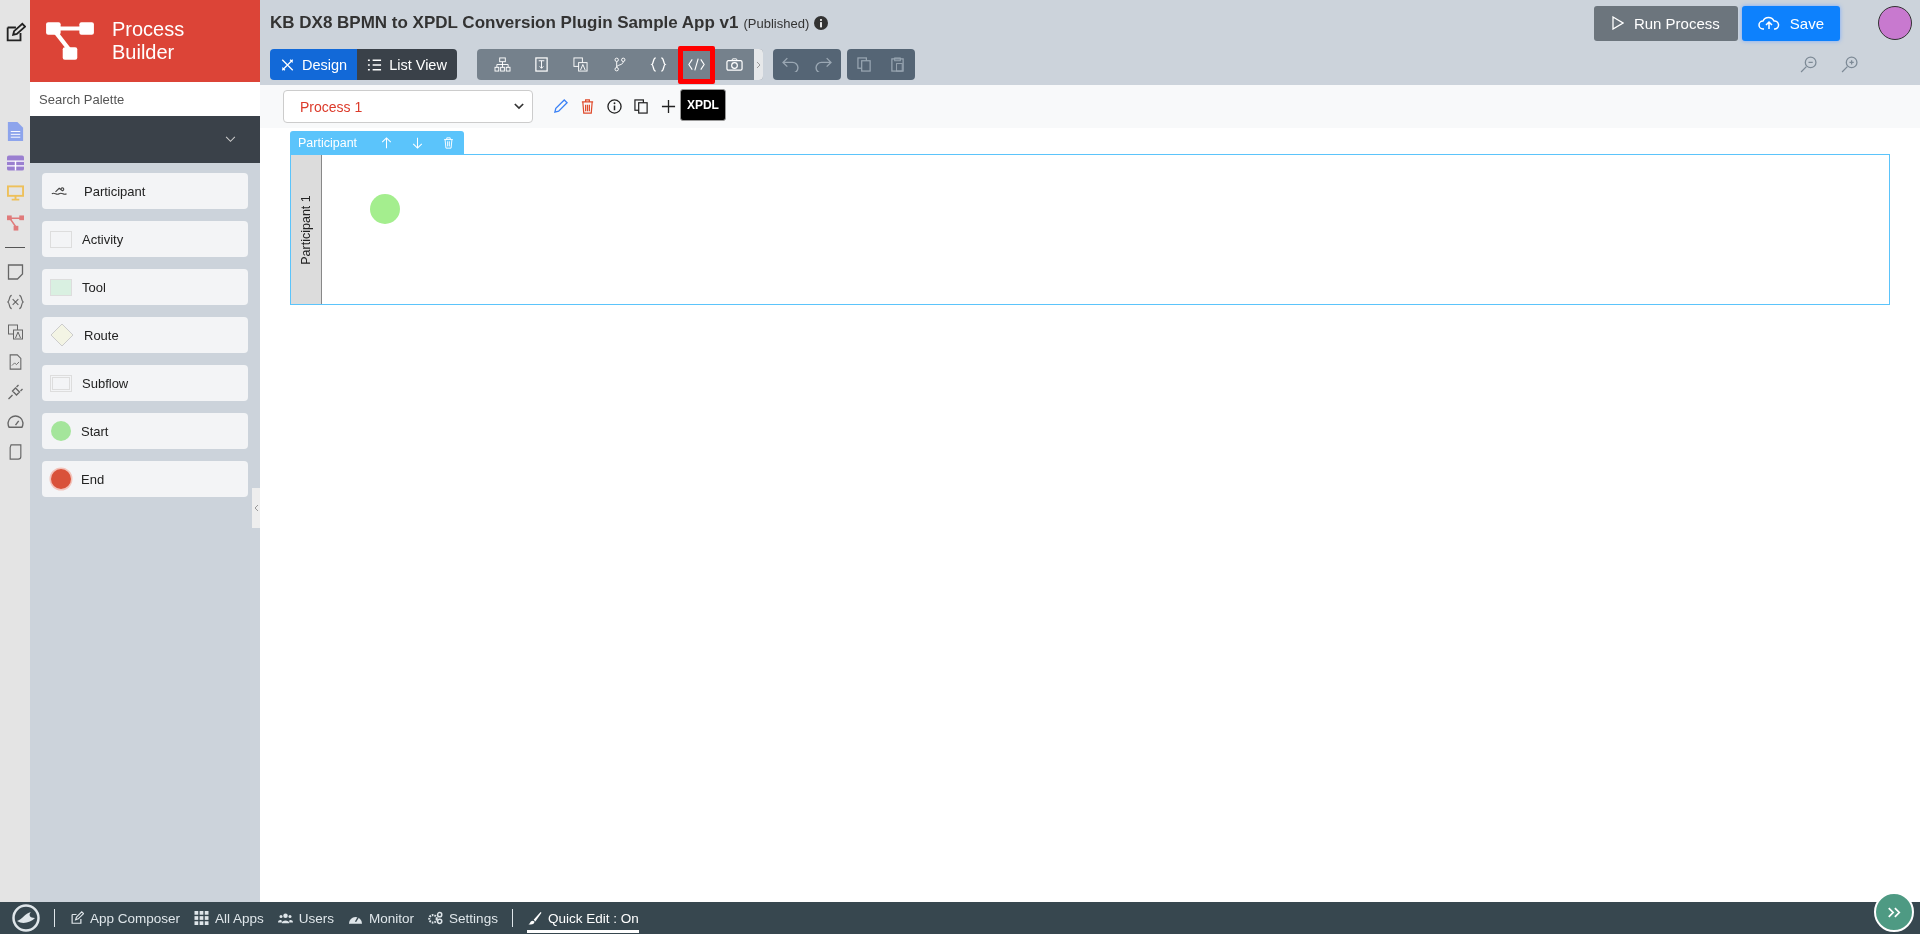  Describe the element at coordinates (314, 64) in the screenshot. I see `view-tab: Design` at that location.